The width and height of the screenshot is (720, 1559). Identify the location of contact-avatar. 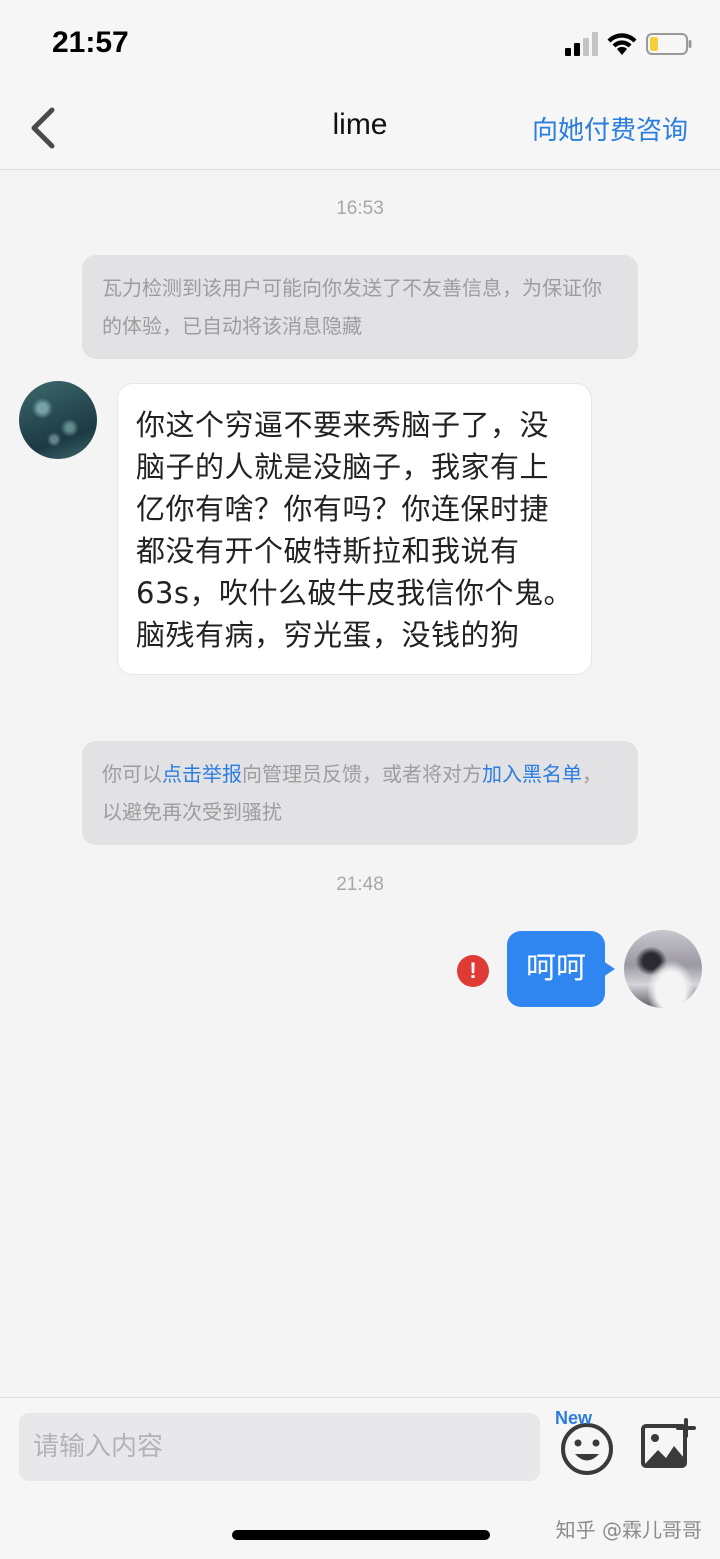
(58, 420).